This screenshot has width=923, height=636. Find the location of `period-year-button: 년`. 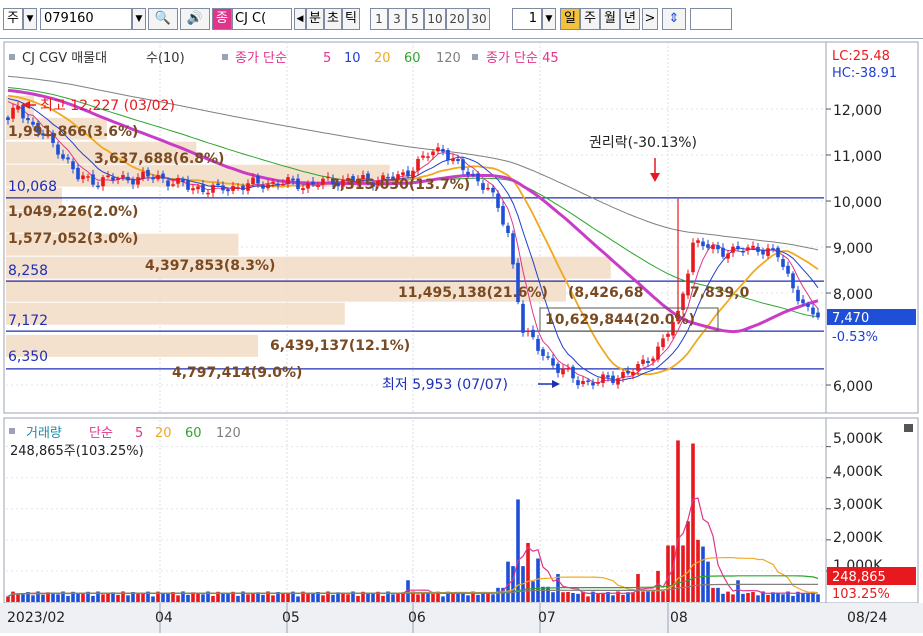

period-year-button: 년 is located at coordinates (630, 19).